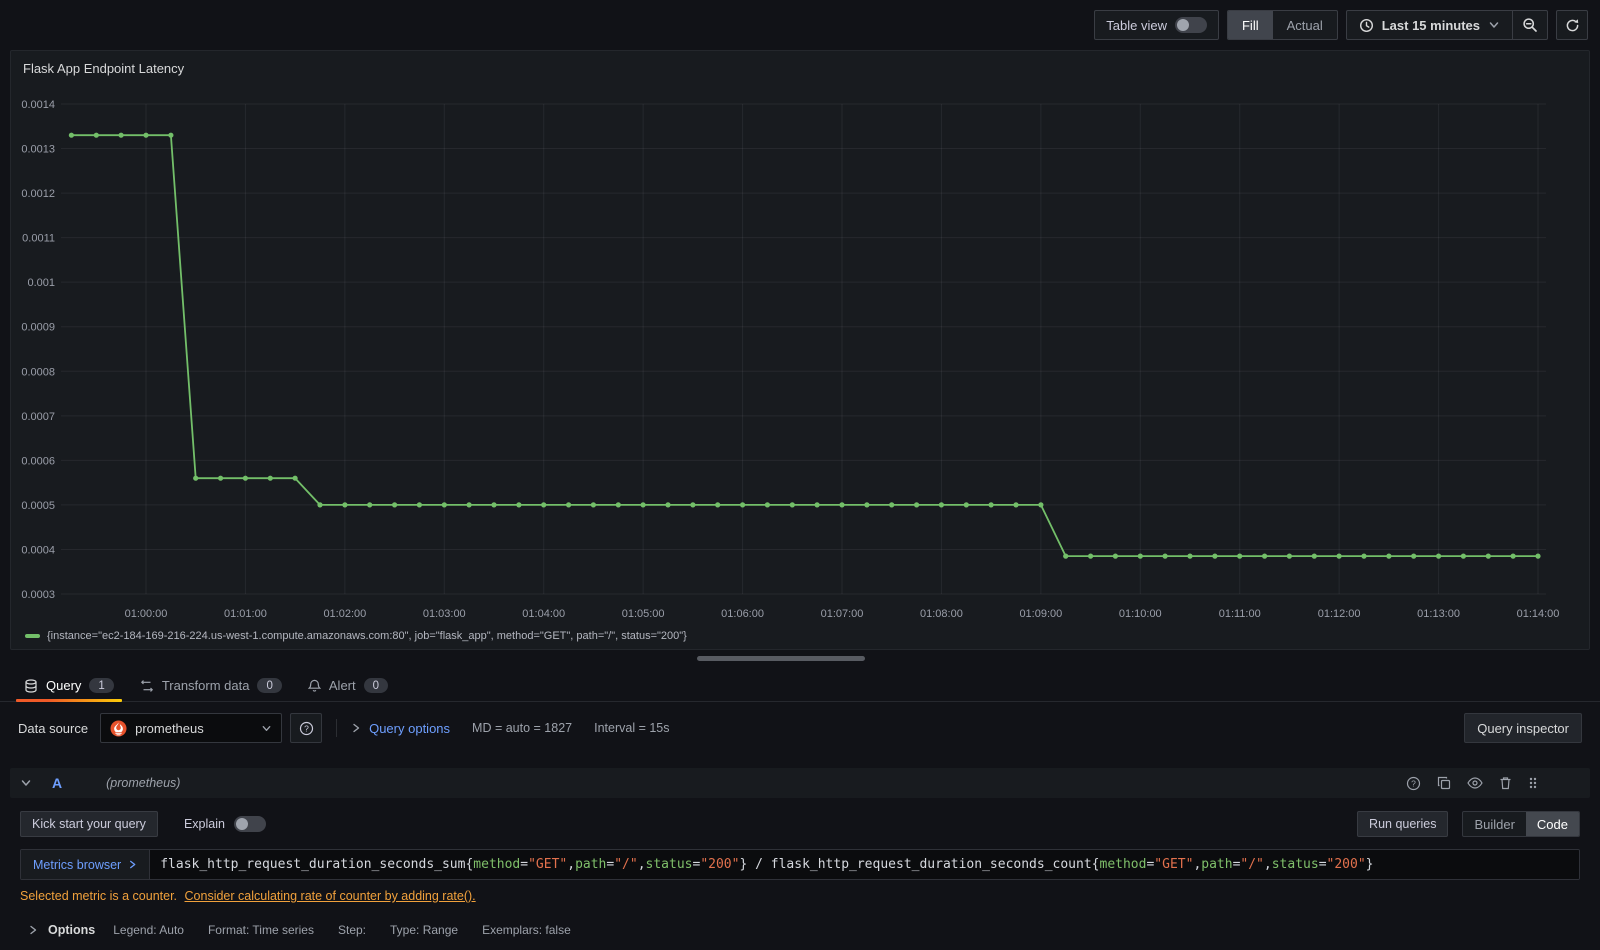 This screenshot has width=1600, height=950. I want to click on tab-transform-data: Transform data 0, so click(211, 685).